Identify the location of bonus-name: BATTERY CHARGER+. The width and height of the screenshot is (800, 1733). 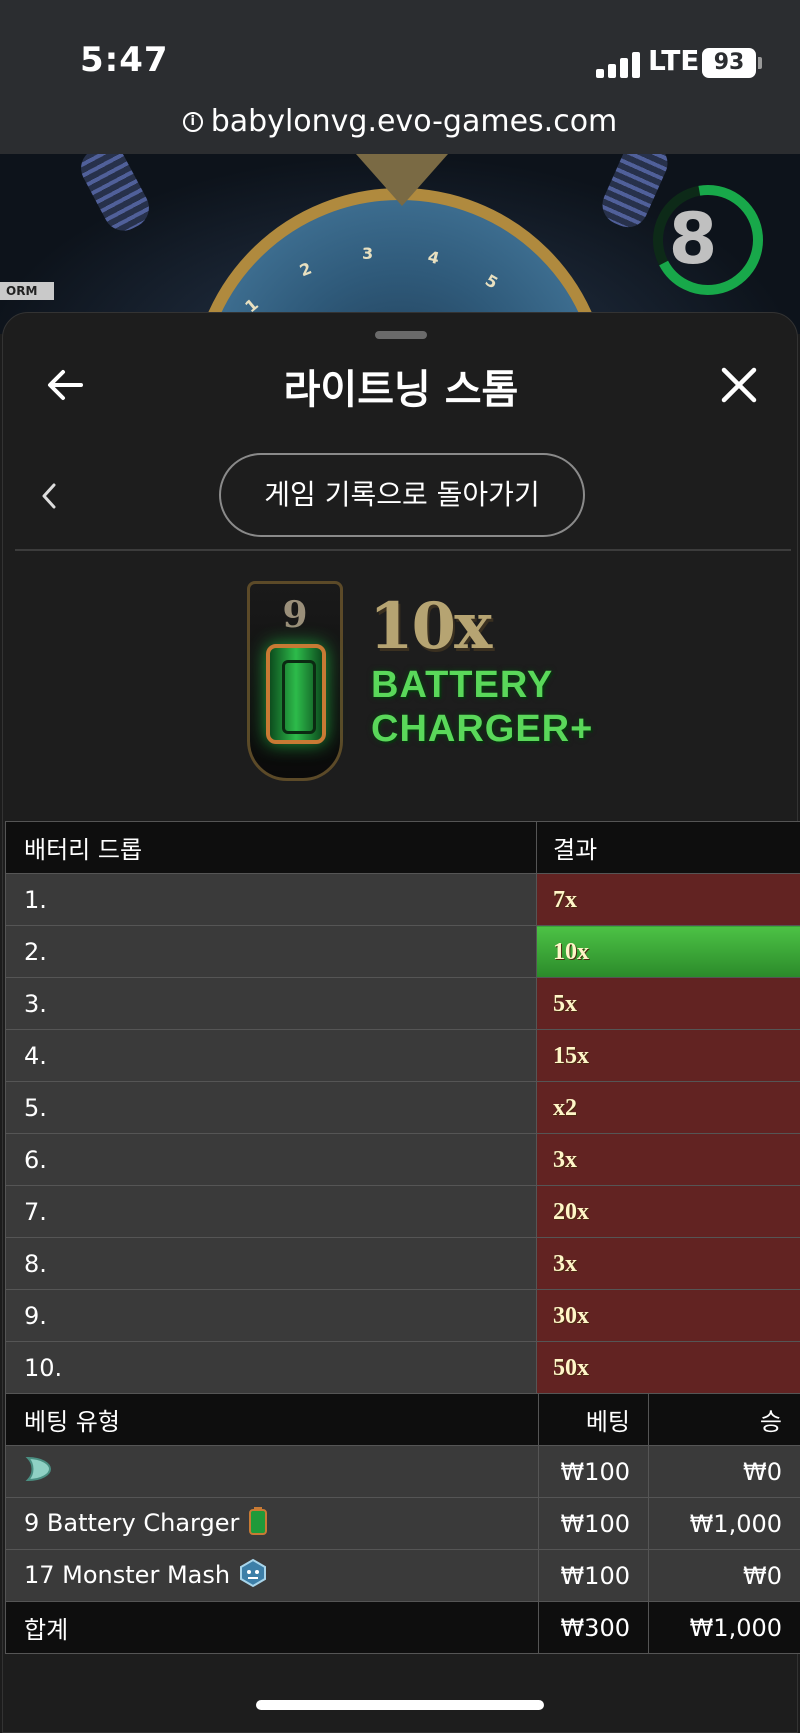
(482, 707).